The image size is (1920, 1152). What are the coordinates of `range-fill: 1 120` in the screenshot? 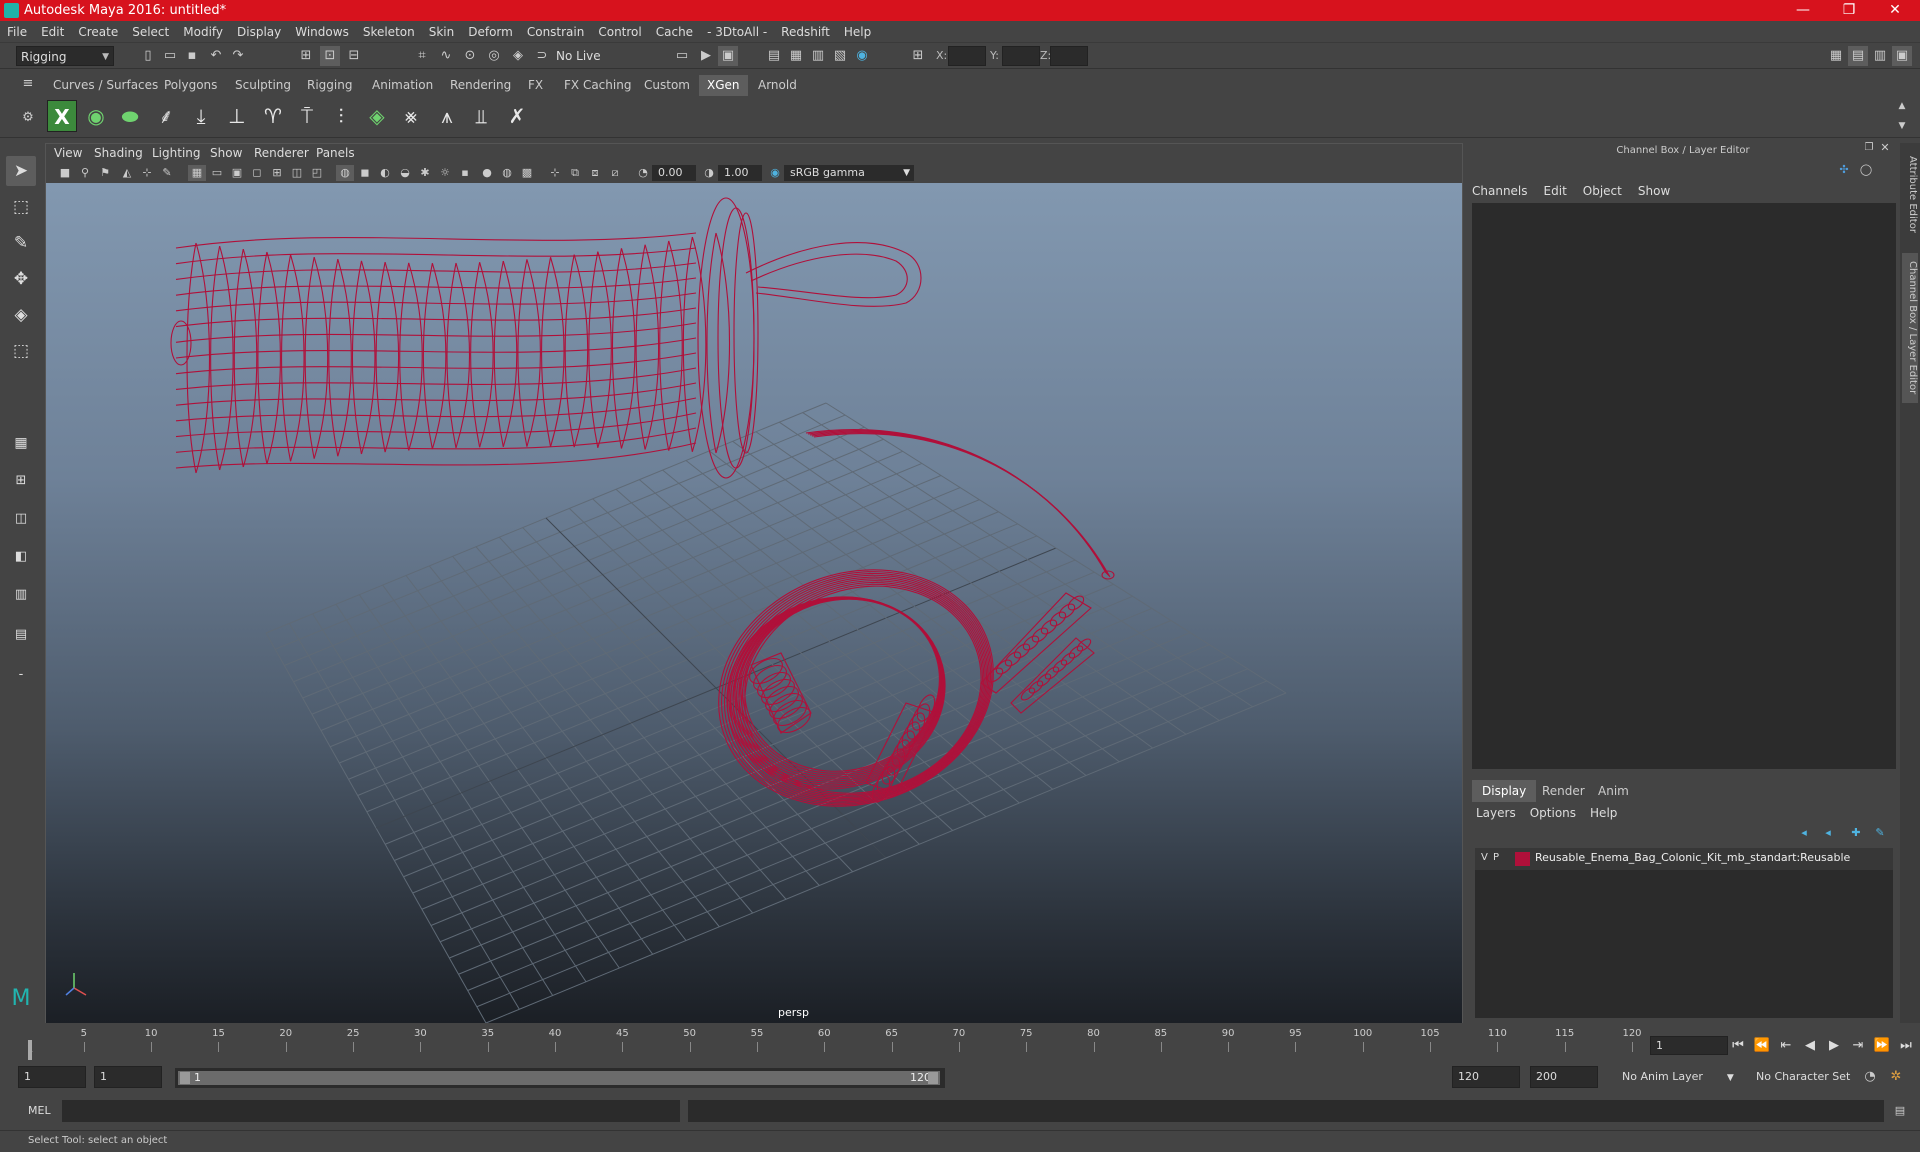 It's located at (559, 1078).